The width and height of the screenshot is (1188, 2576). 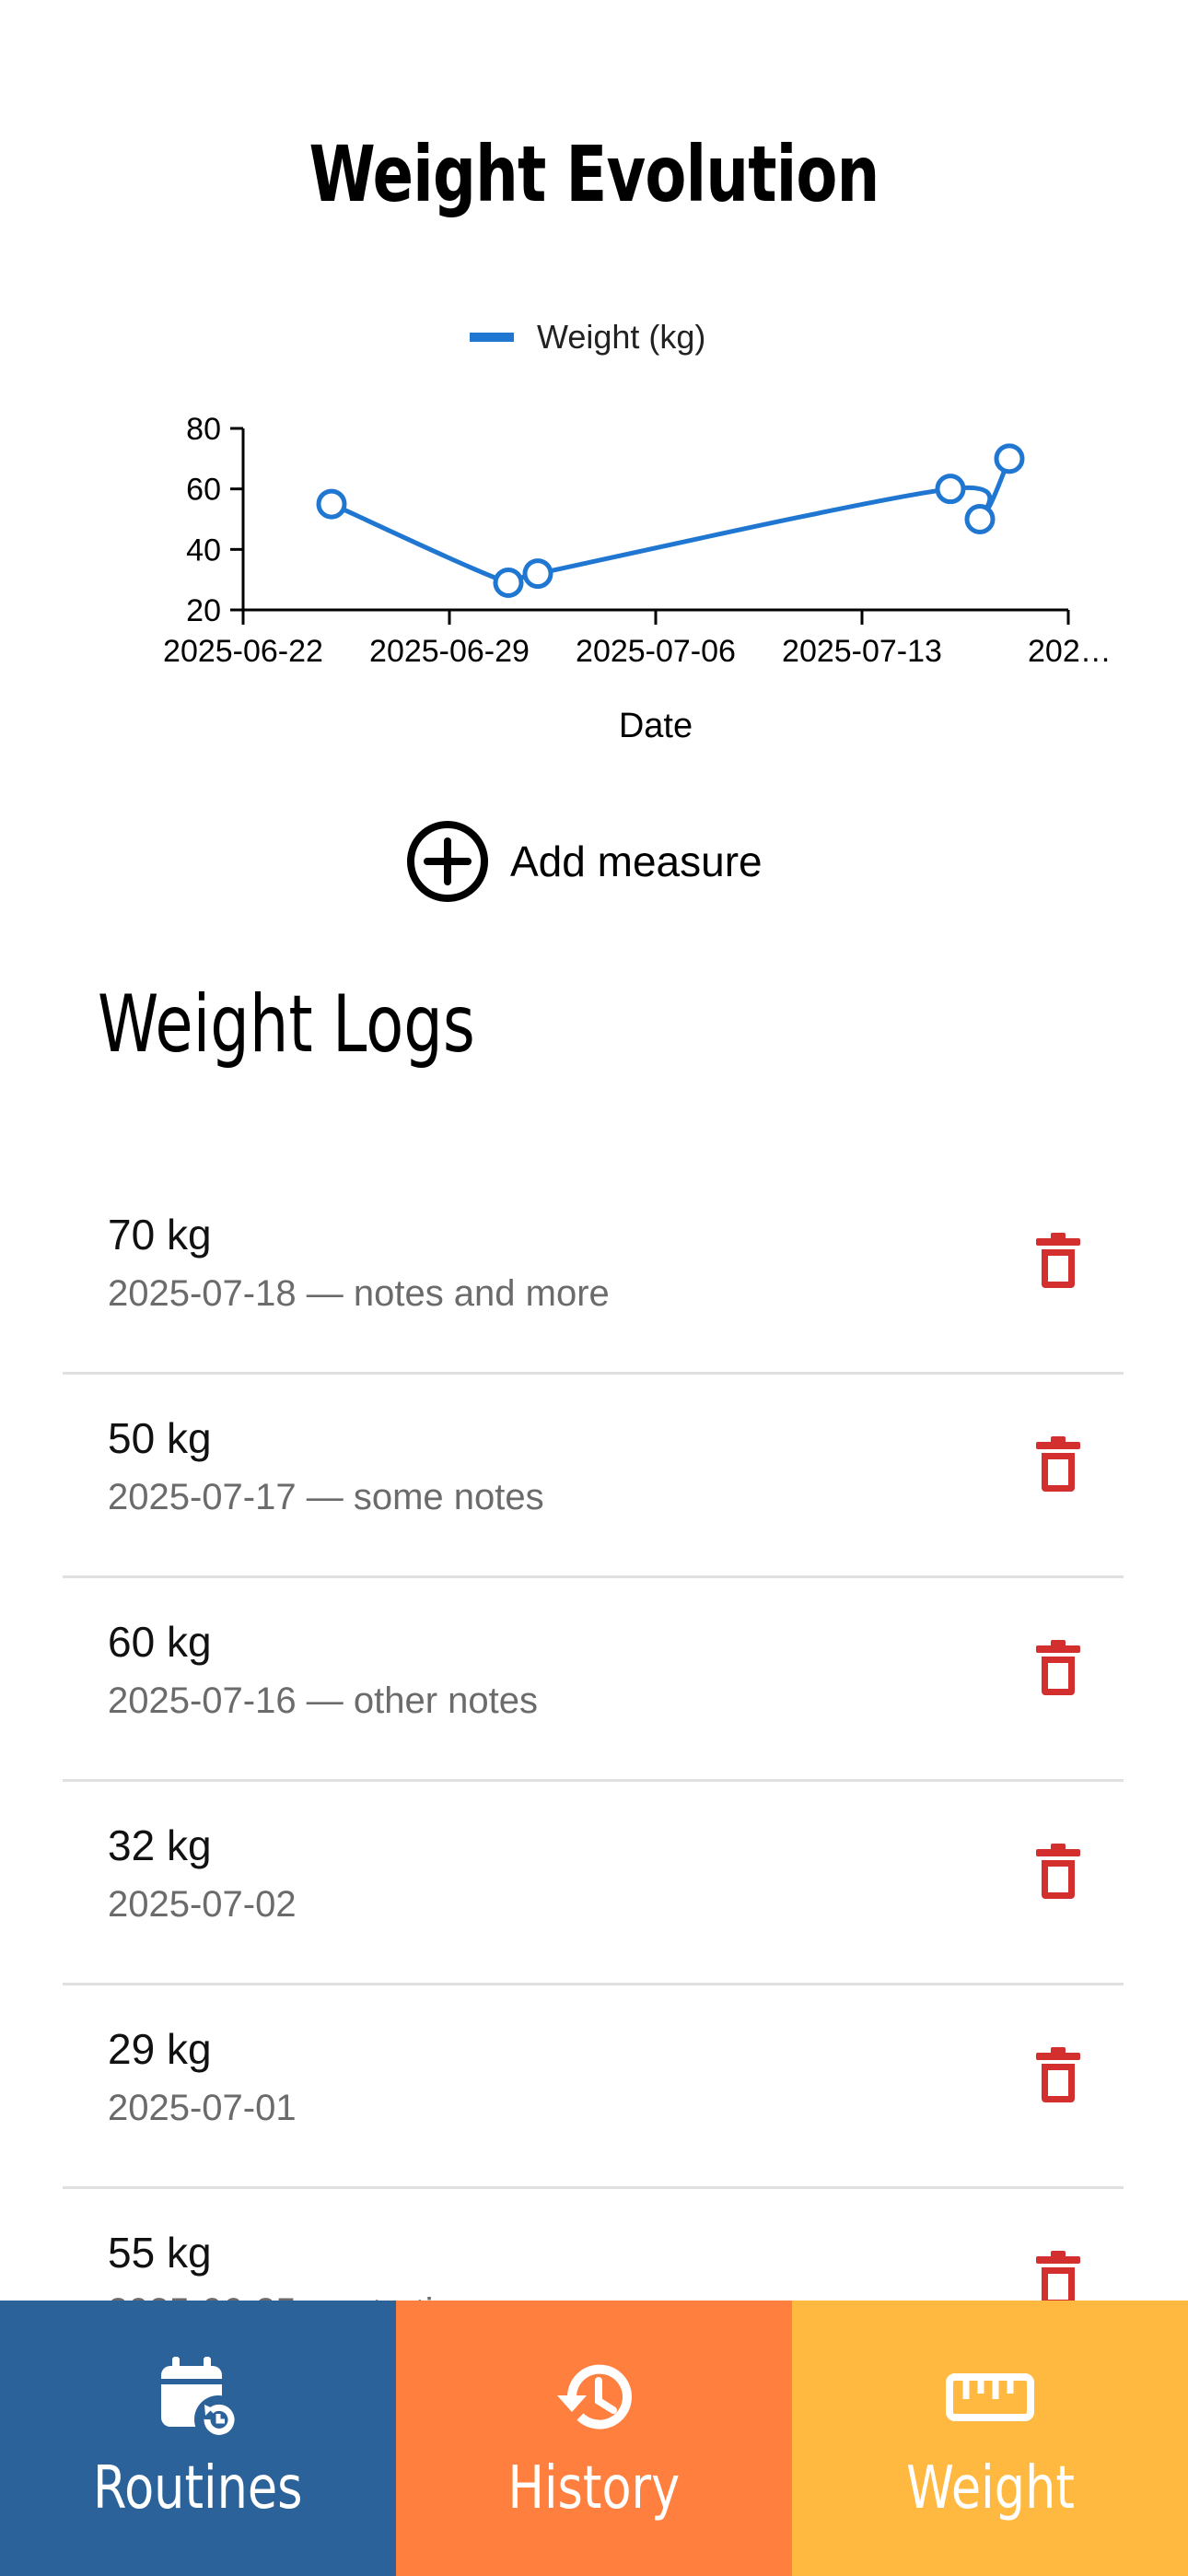 What do you see at coordinates (160, 1845) in the screenshot?
I see `log-weight: 32 kg` at bounding box center [160, 1845].